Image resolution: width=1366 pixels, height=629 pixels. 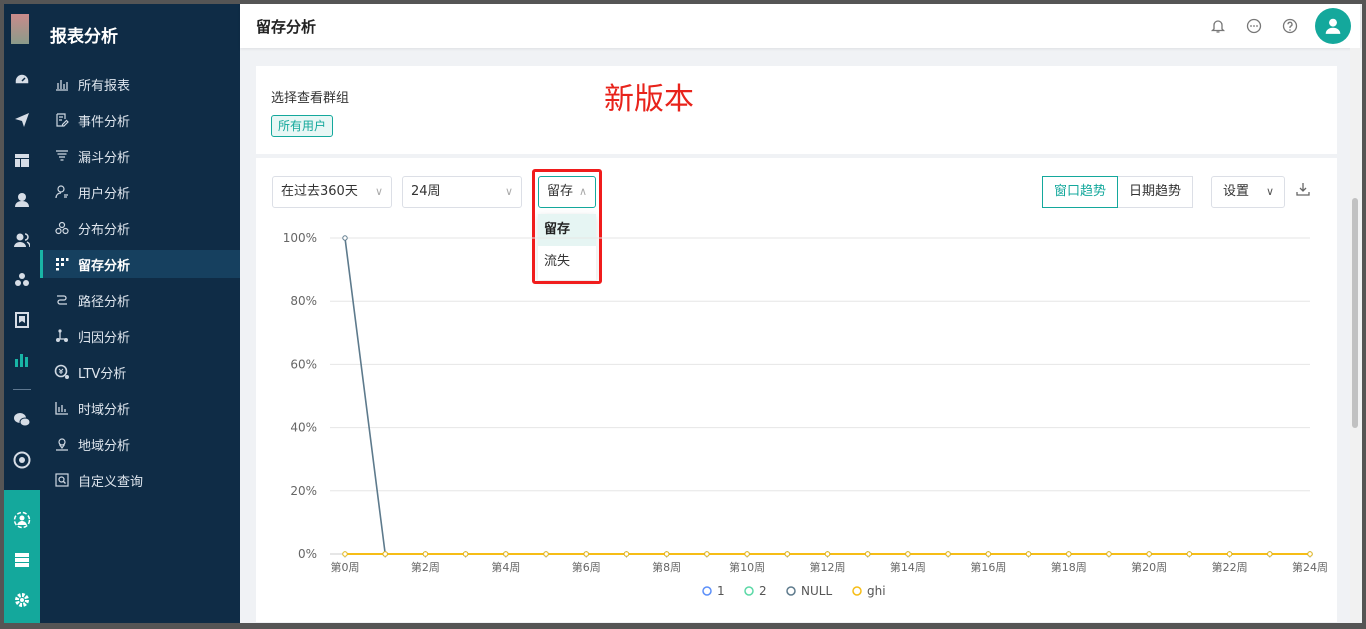 What do you see at coordinates (22, 240) in the screenshot?
I see `users-icon` at bounding box center [22, 240].